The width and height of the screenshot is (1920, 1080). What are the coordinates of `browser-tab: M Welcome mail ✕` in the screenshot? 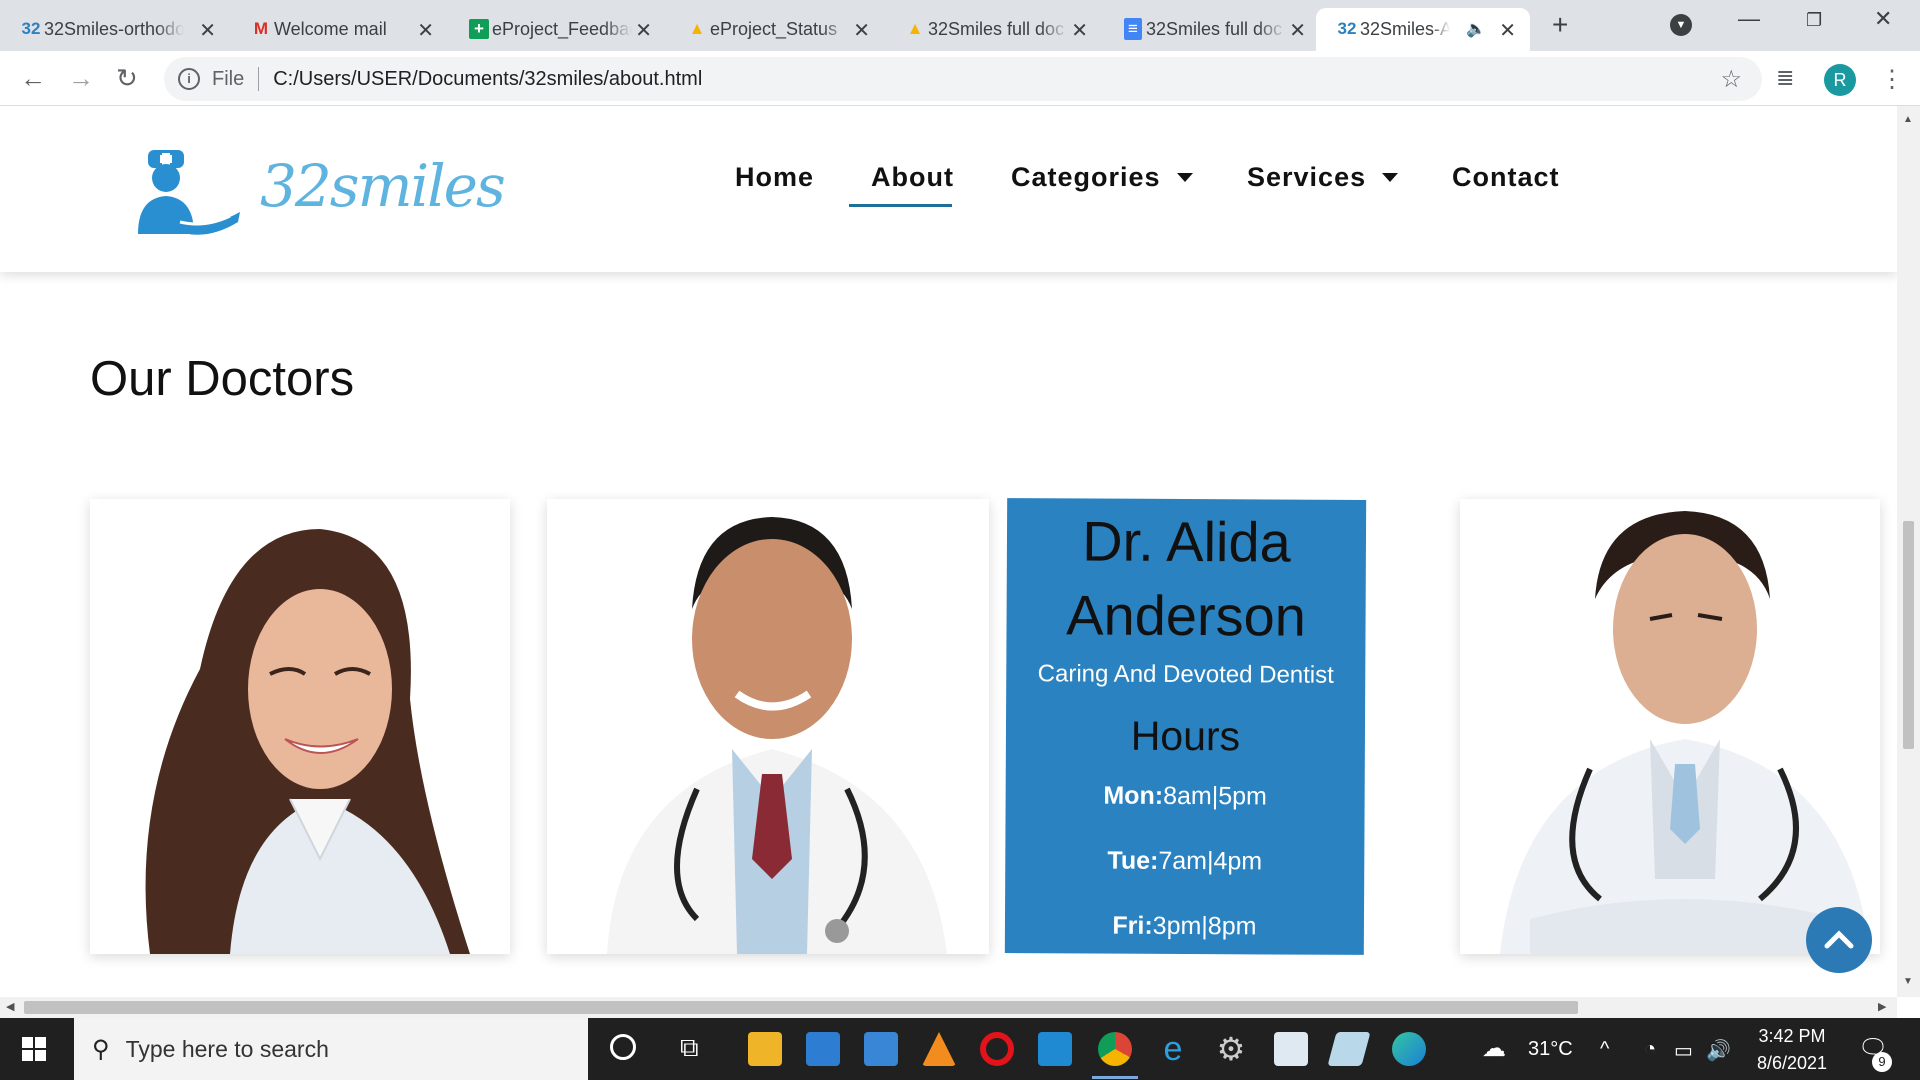 It's located at (339, 29).